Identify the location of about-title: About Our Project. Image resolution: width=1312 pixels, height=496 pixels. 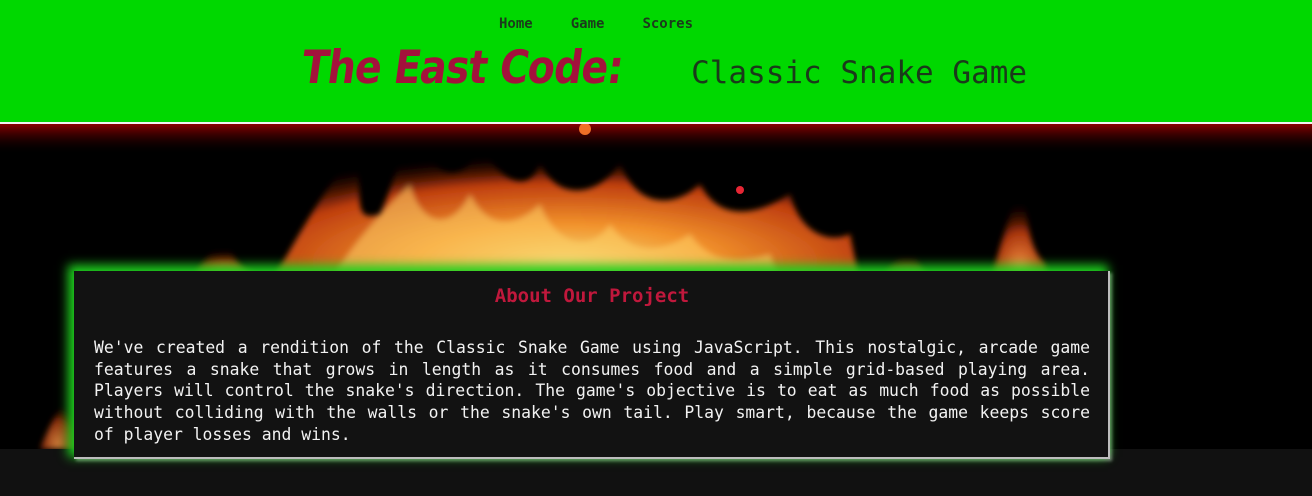
(592, 296).